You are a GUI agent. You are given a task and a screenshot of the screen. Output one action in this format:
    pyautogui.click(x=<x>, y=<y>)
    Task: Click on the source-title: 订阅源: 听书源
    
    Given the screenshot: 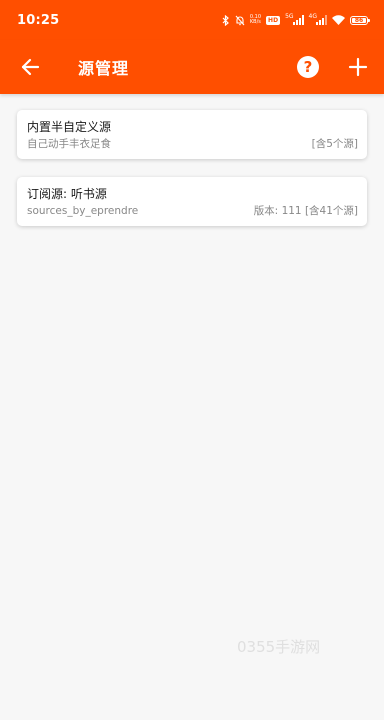 What is the action you would take?
    pyautogui.click(x=67, y=194)
    